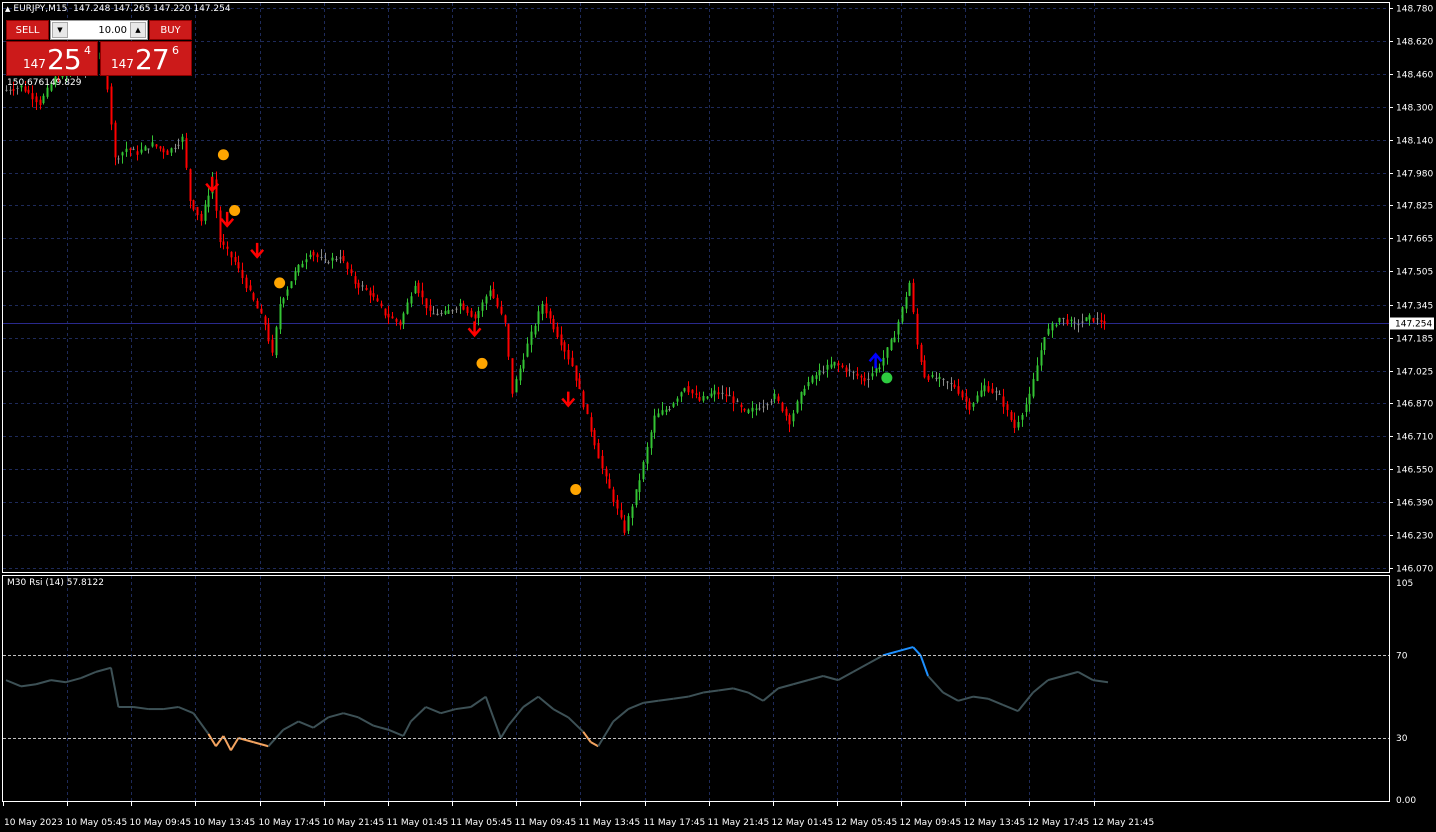  I want to click on lot-decrease-arrow-icon: ▼, so click(60, 30).